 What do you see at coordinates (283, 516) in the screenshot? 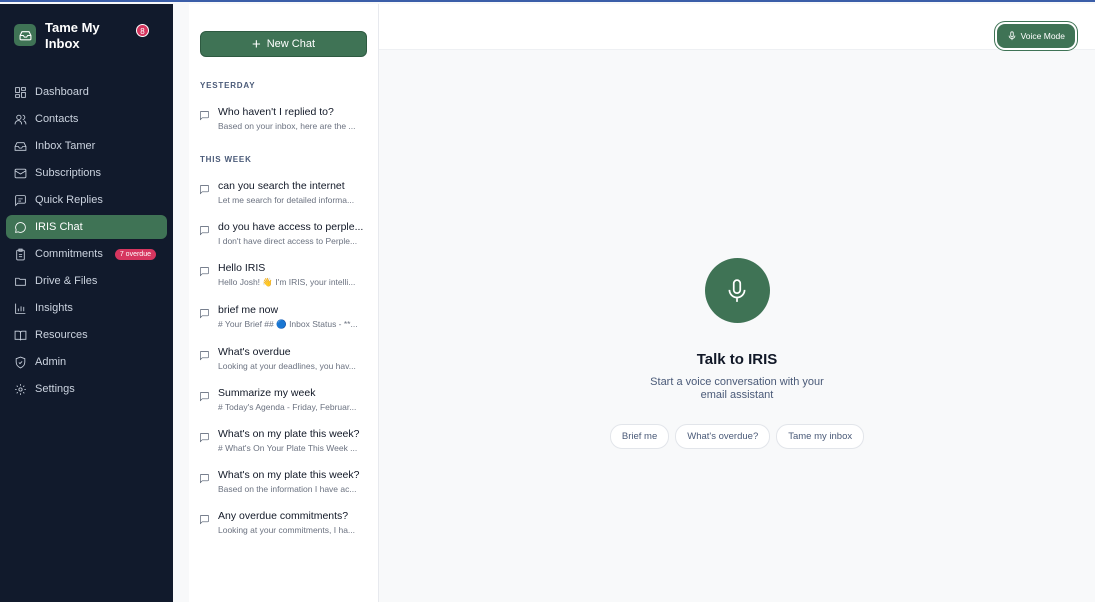
I see `chat-title: Any overdue commitments?` at bounding box center [283, 516].